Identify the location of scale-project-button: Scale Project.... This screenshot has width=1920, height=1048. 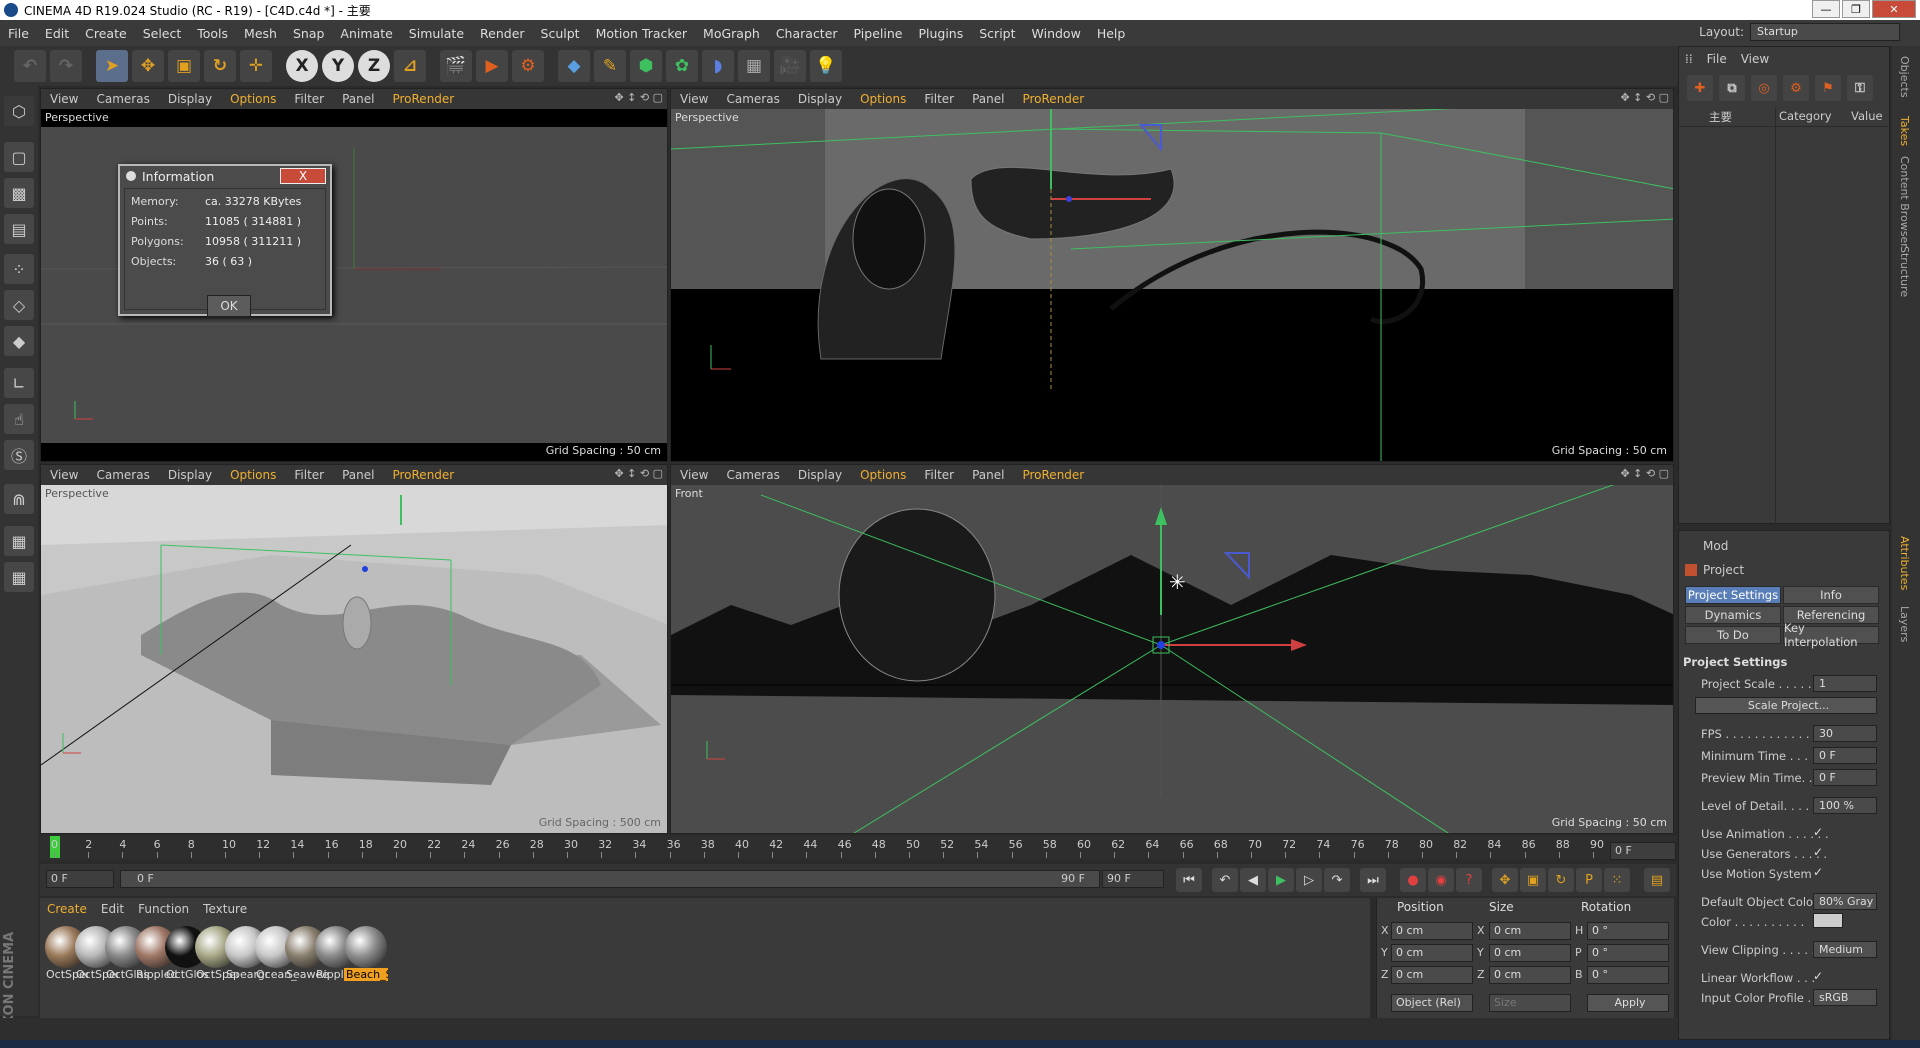
(1786, 705).